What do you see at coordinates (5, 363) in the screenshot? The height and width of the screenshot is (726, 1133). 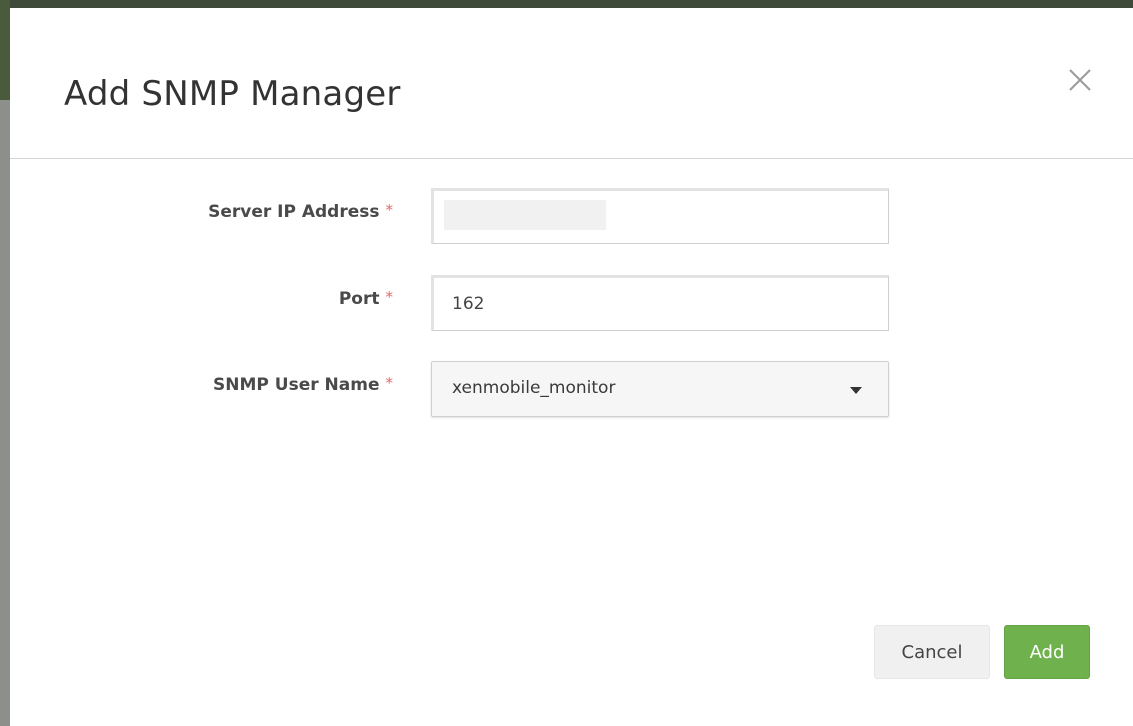 I see `backdrop-left-strip` at bounding box center [5, 363].